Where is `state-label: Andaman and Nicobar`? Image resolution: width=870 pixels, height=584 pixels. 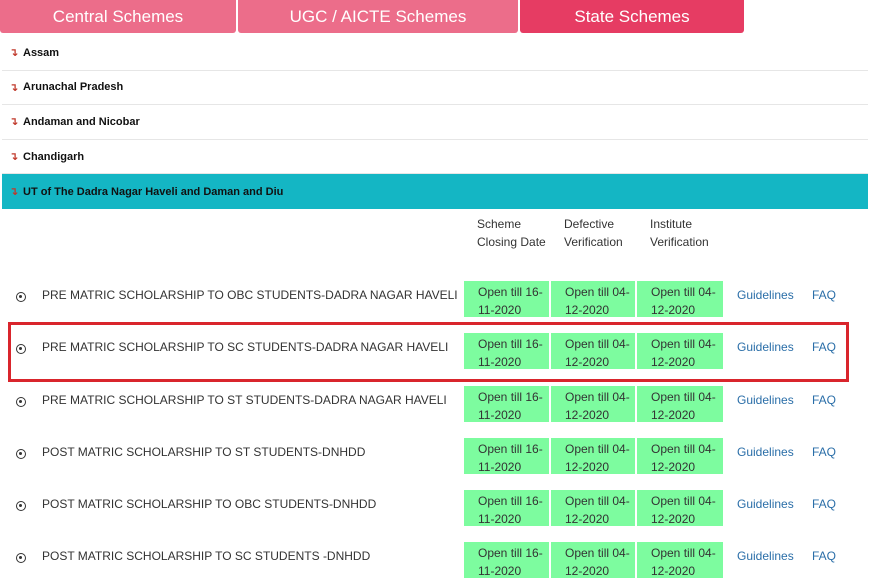
state-label: Andaman and Nicobar is located at coordinates (81, 121).